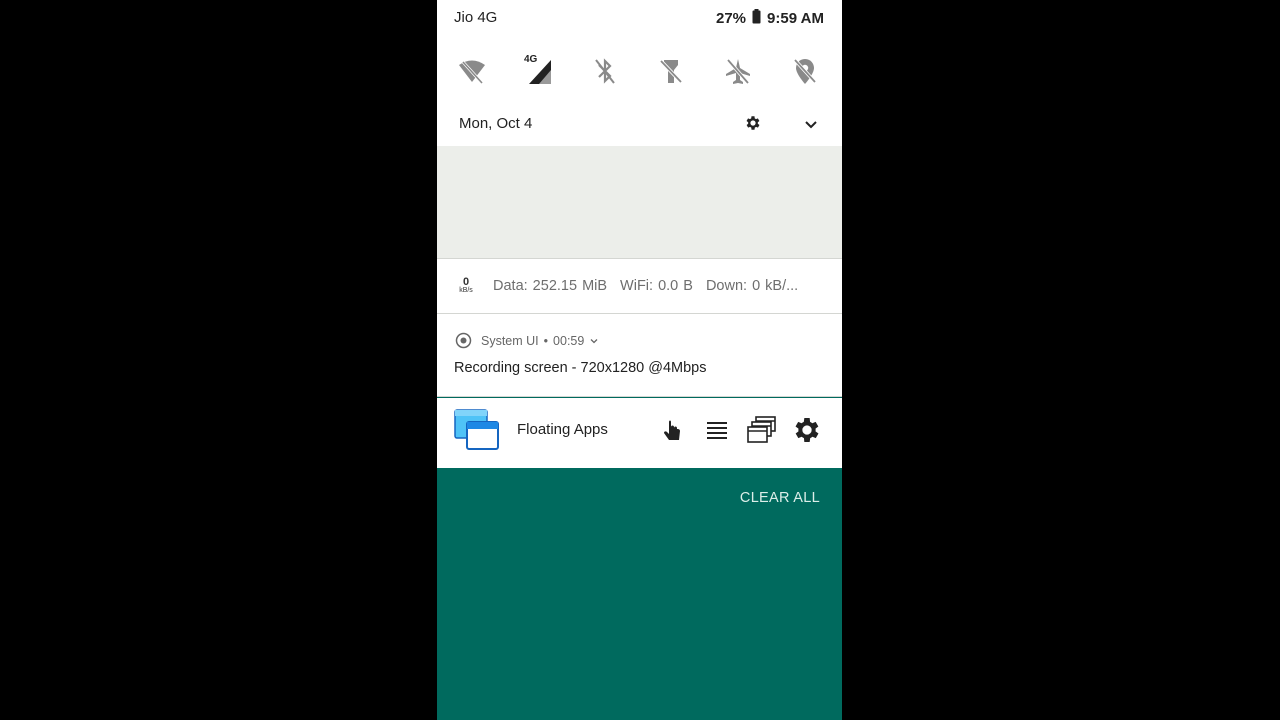 The width and height of the screenshot is (1280, 720). I want to click on clock-time: 9:59 AM, so click(795, 18).